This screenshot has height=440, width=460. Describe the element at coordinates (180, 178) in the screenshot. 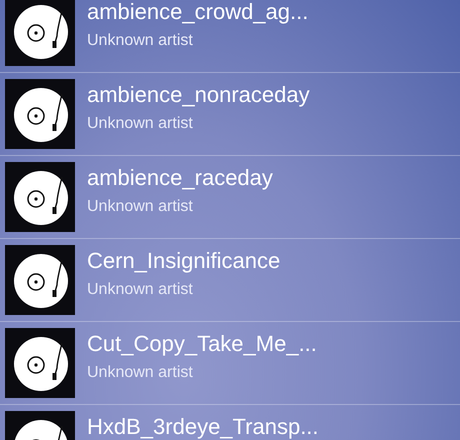

I see `track-title: ambience_raceday` at that location.